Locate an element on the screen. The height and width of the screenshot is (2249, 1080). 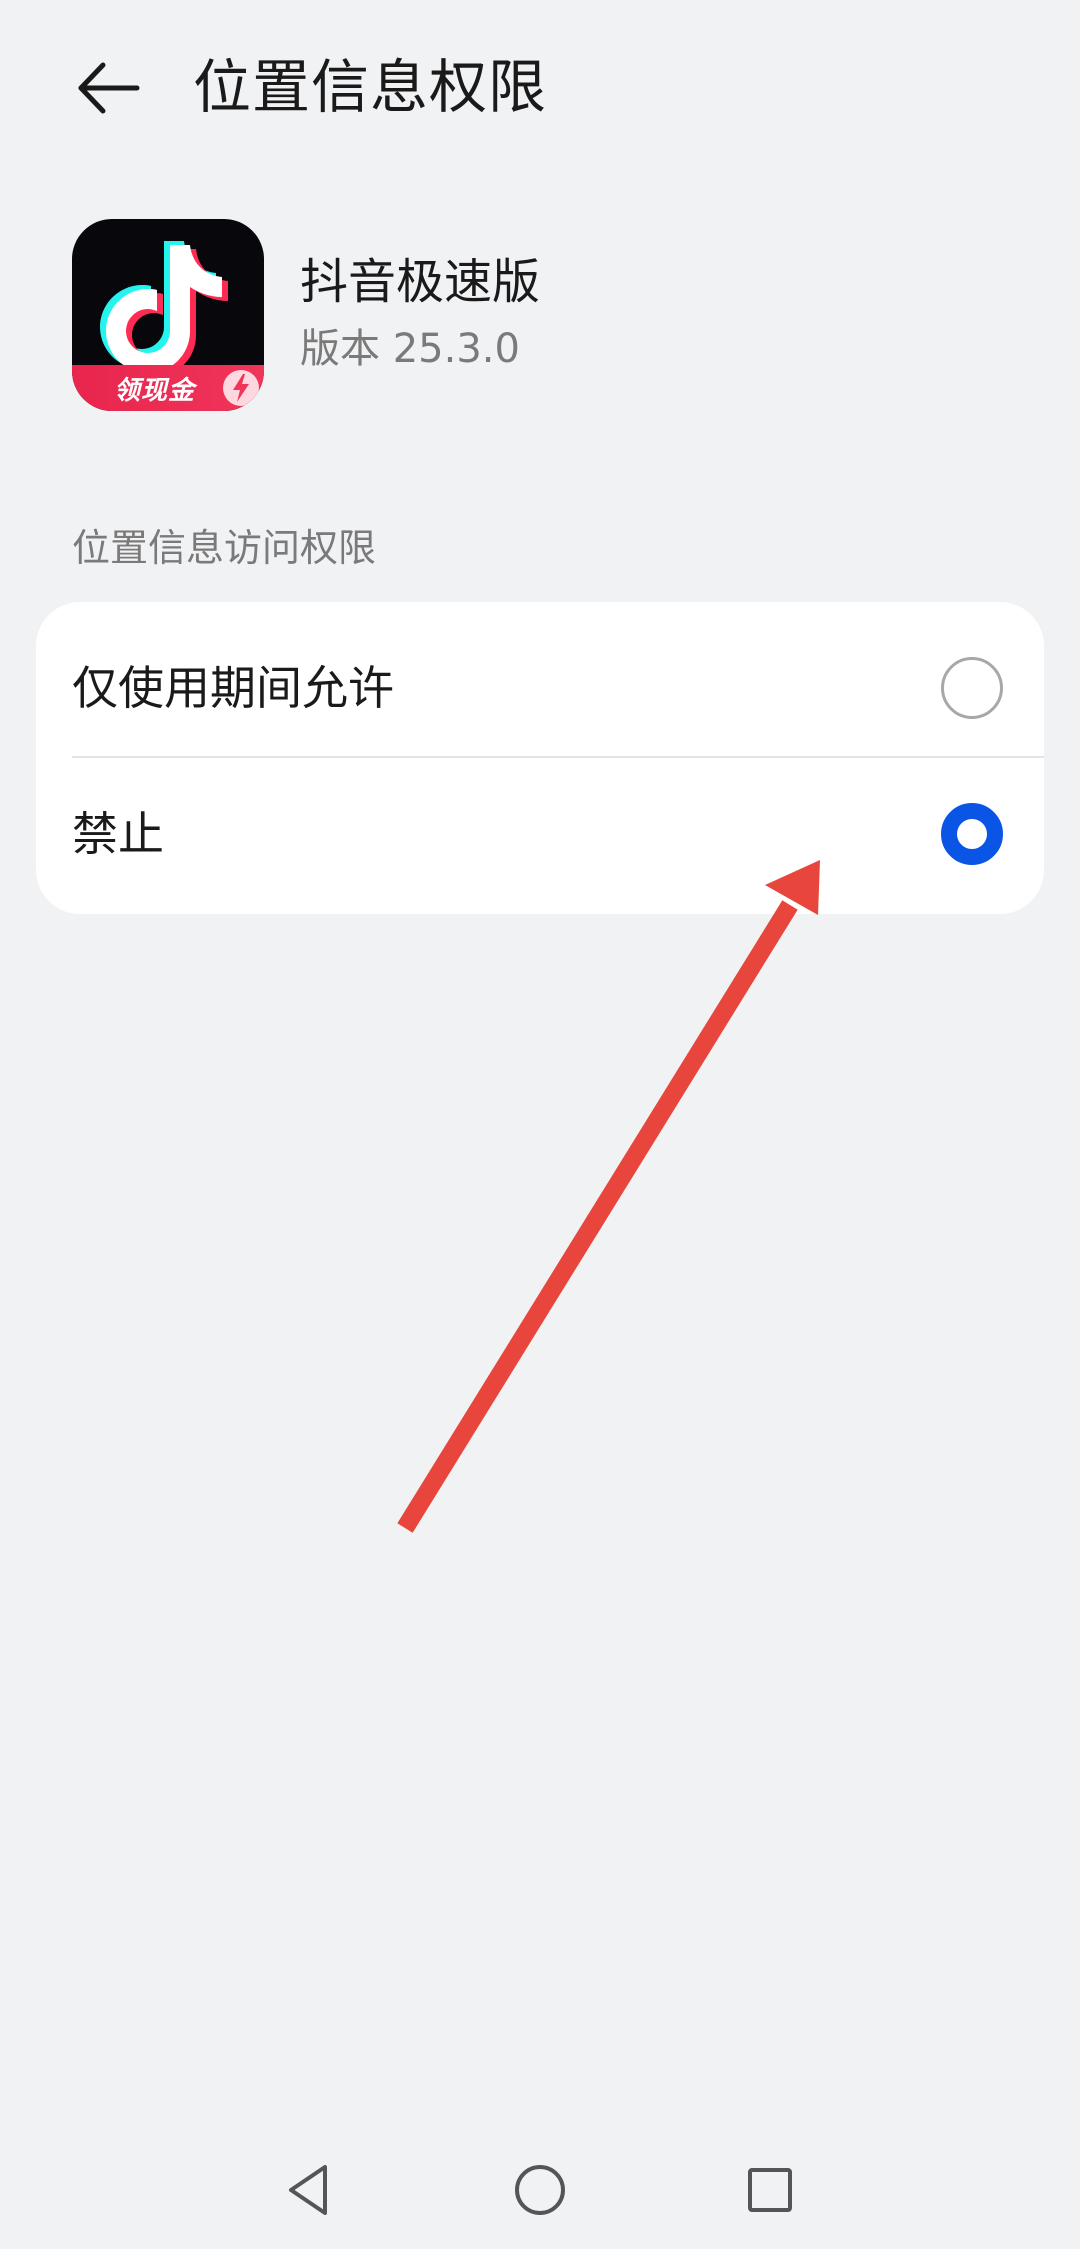
app-header: 领现金 抖音极速版 版本 25.3.0 is located at coordinates (540, 315).